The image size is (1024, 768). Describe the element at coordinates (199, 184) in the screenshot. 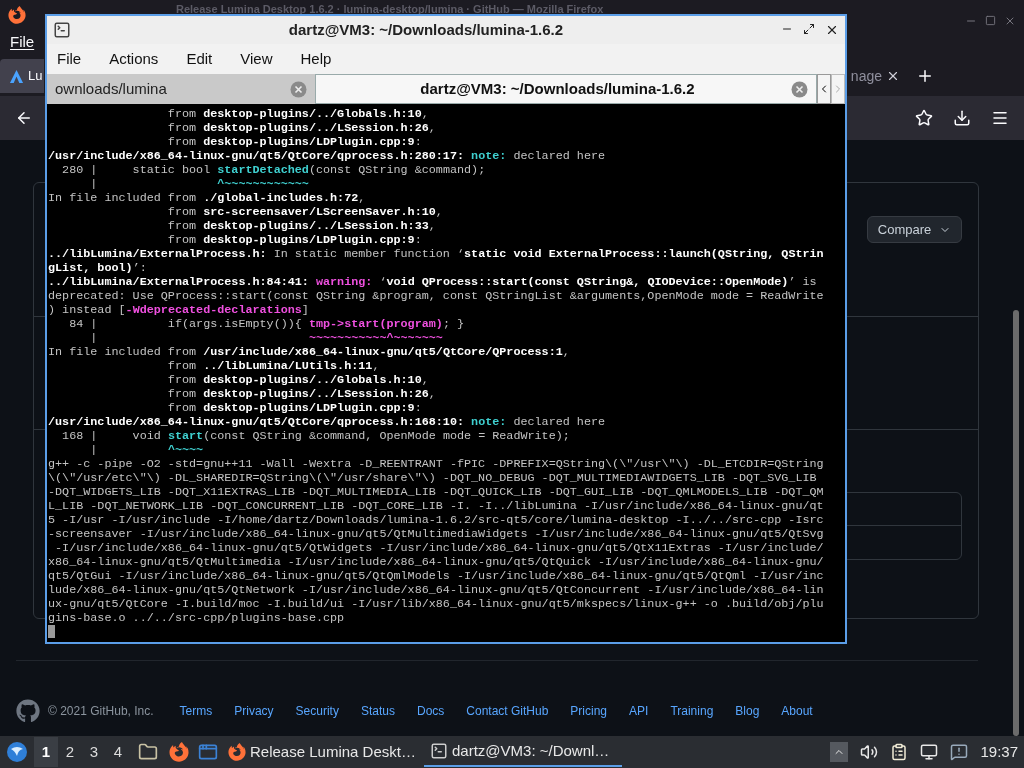

I see `terminal-line: | ^~~~~~~~~~~~~` at that location.